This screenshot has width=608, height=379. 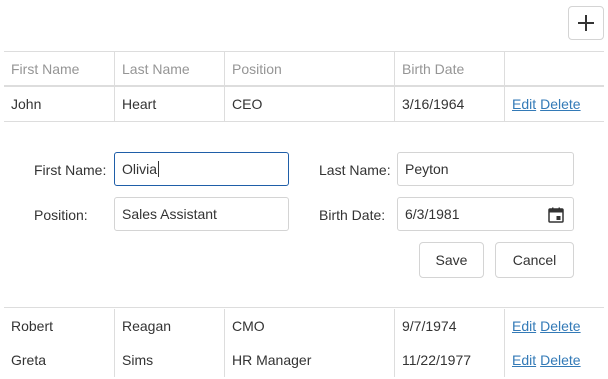 I want to click on plus-icon, so click(x=586, y=23).